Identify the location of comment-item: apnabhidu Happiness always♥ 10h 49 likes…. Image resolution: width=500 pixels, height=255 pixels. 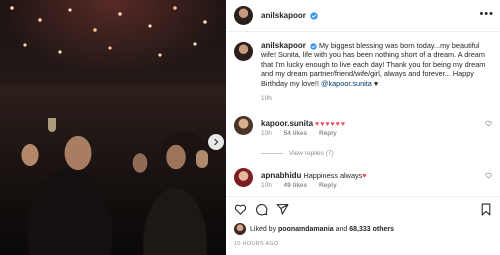
(363, 183).